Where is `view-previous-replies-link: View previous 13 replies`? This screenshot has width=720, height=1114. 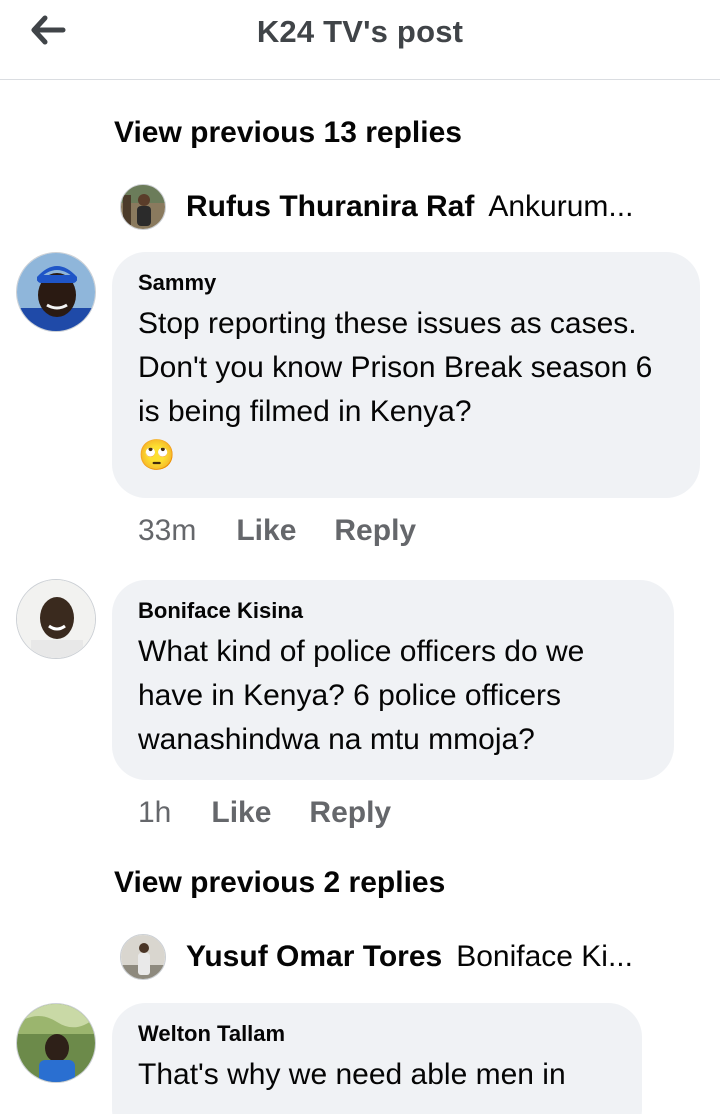 view-previous-replies-link: View previous 13 replies is located at coordinates (288, 133).